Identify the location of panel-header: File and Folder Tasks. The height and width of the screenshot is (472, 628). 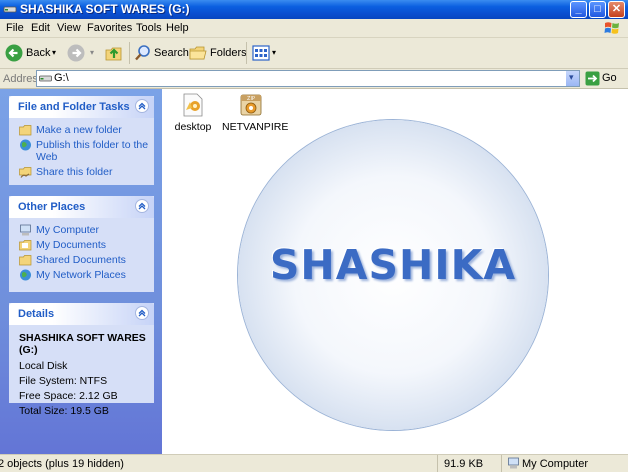
(81, 107).